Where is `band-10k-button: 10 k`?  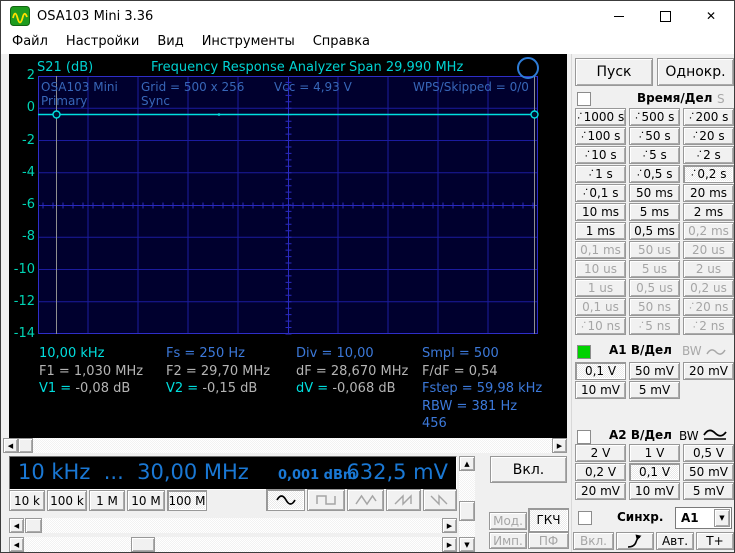
band-10k-button: 10 k is located at coordinates (27, 500).